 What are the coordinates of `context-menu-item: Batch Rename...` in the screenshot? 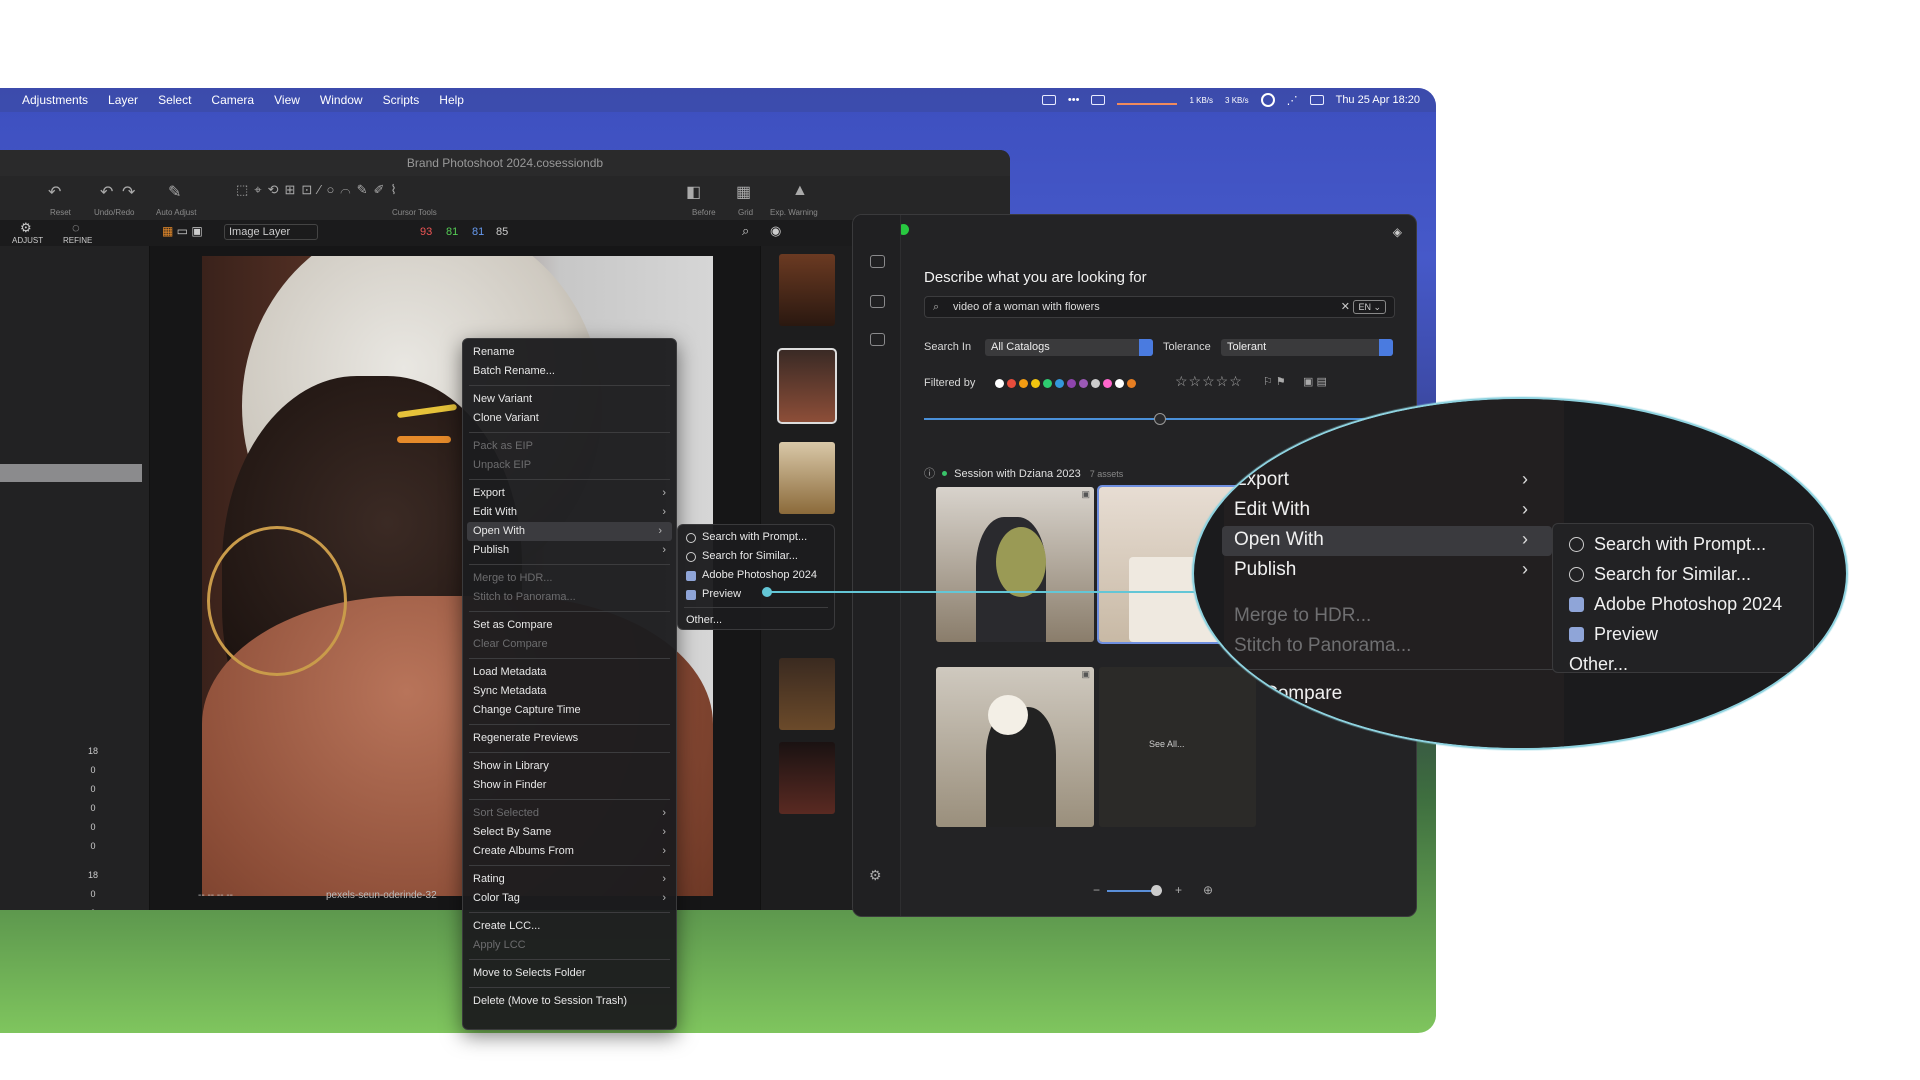 It's located at (569, 371).